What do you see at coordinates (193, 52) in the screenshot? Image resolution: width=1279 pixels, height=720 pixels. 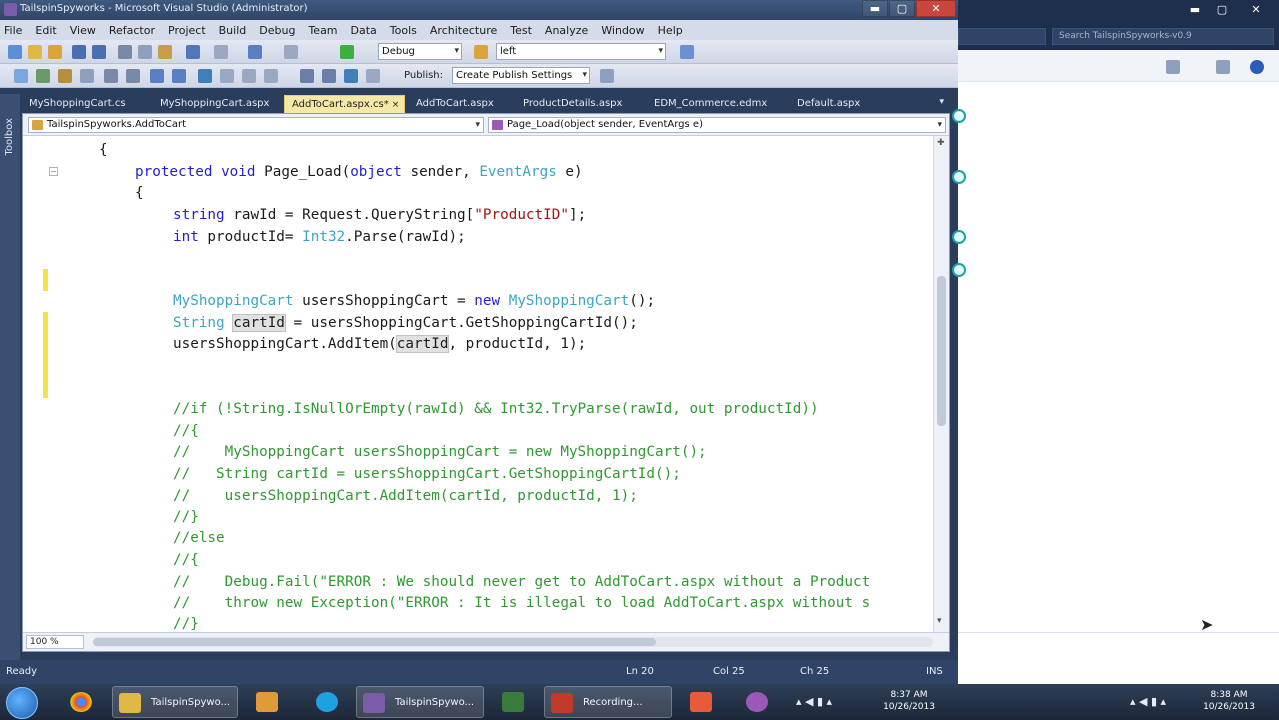 I see `undo-icon` at bounding box center [193, 52].